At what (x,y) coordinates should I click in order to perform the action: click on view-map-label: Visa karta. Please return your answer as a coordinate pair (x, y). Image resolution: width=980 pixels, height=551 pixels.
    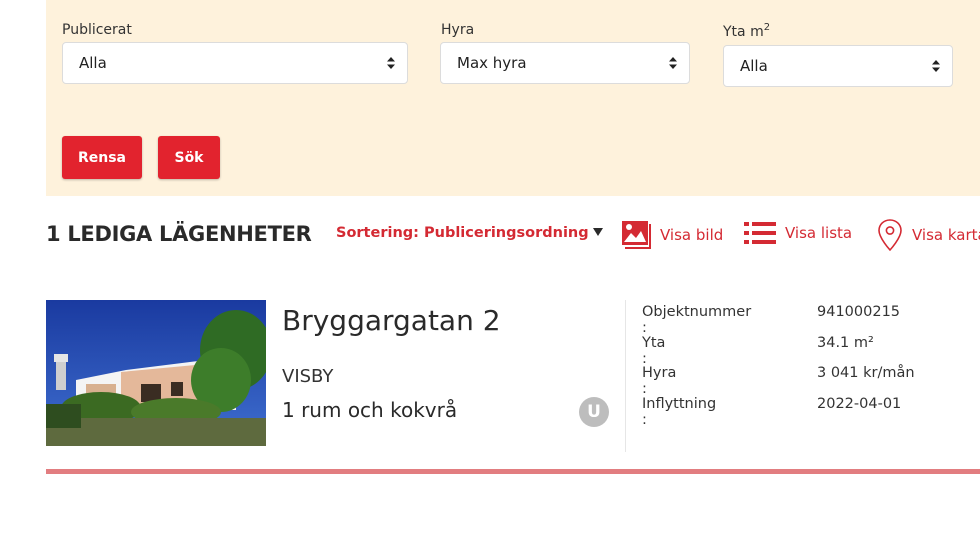
    Looking at the image, I should click on (946, 235).